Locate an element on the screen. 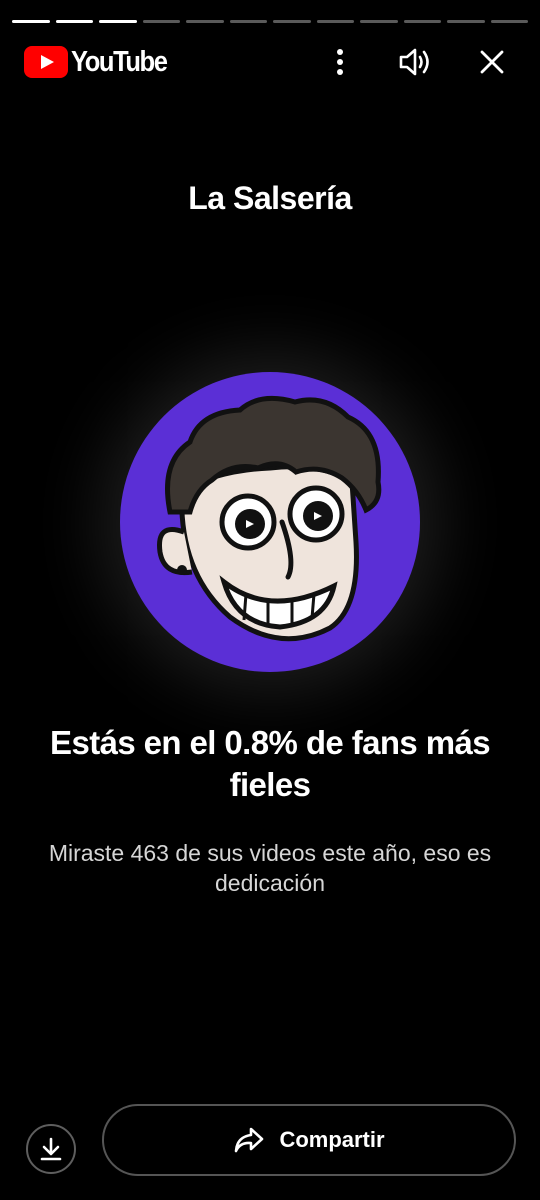 This screenshot has width=540, height=1200. download-icon is located at coordinates (51, 1149).